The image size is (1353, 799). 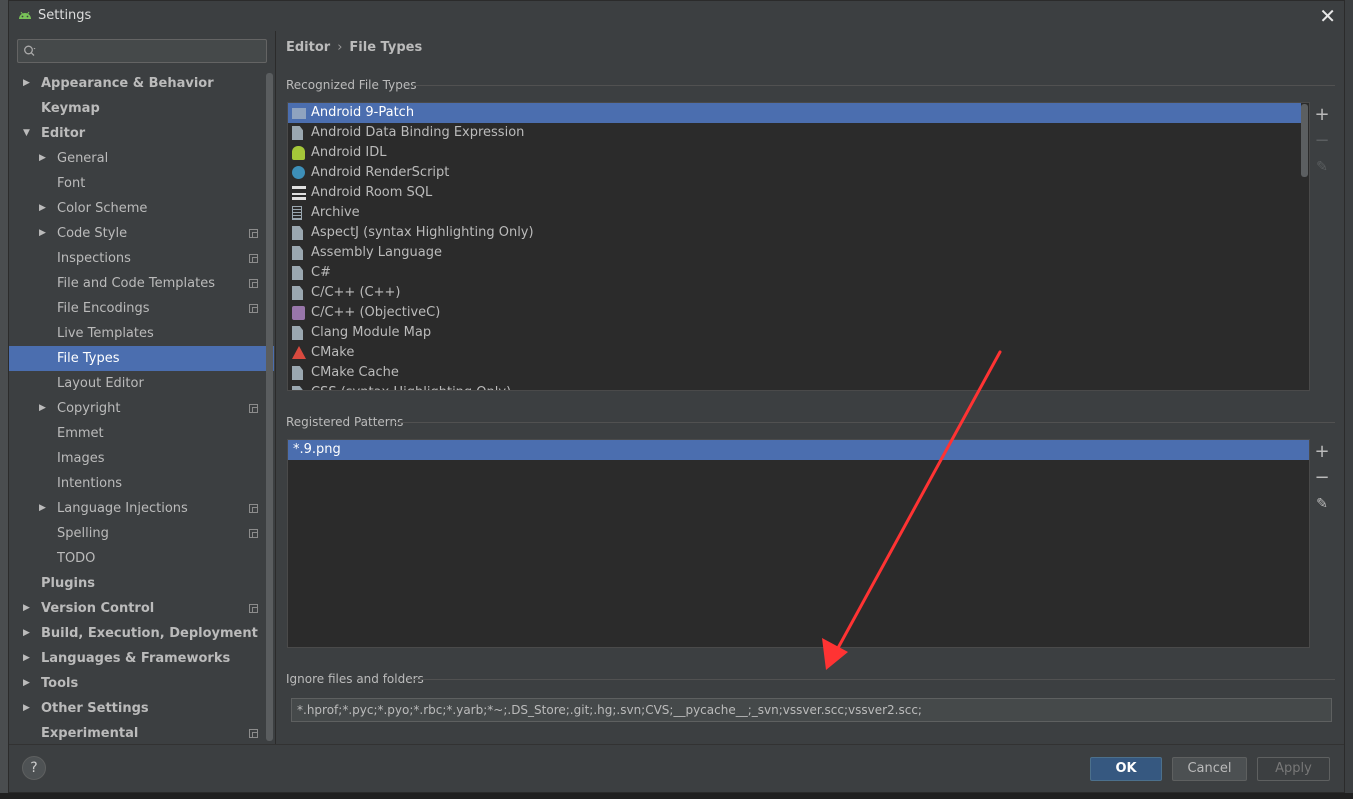 I want to click on add-pattern-button: +, so click(x=1322, y=452).